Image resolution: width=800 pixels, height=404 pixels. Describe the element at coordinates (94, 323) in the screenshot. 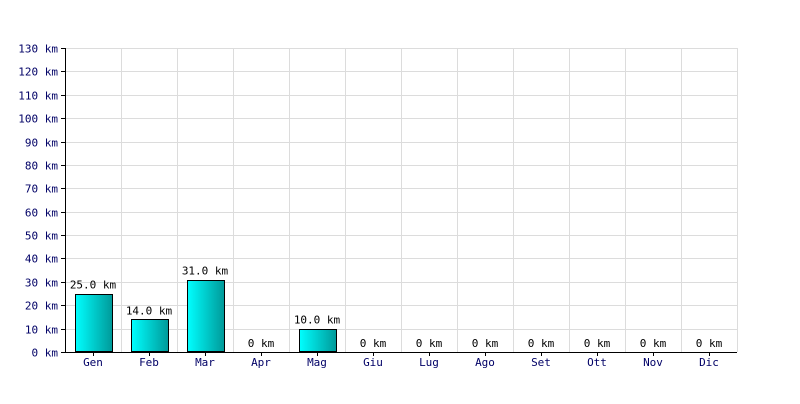

I see `bar-gen` at that location.